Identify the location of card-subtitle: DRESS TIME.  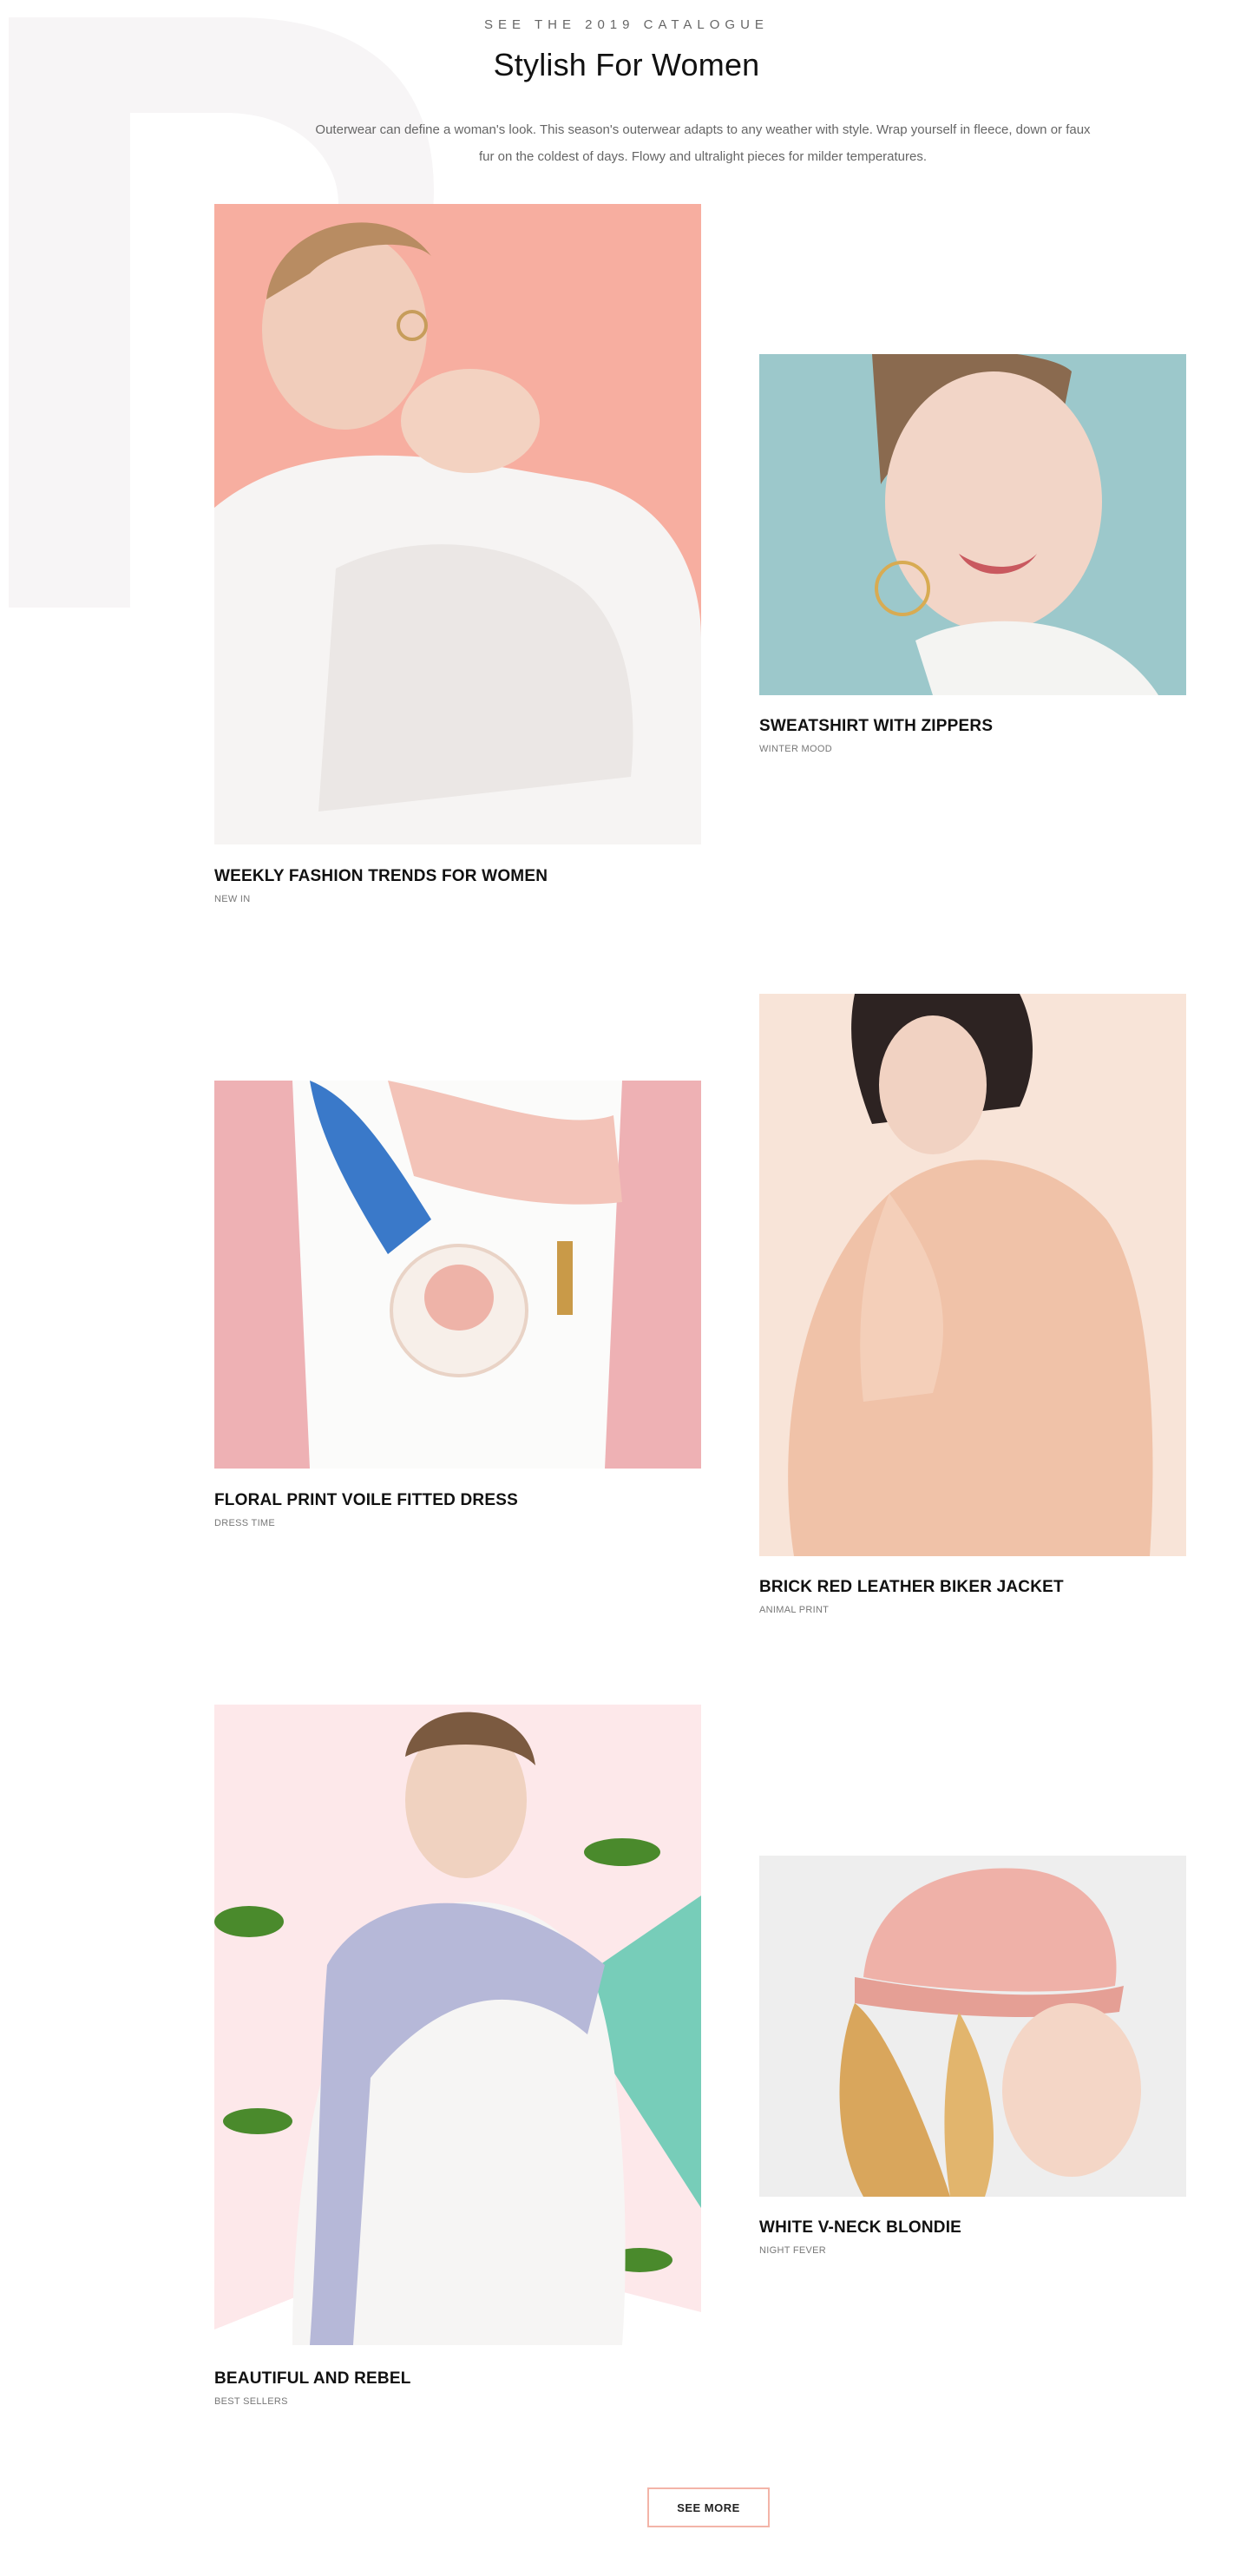
(245, 1523).